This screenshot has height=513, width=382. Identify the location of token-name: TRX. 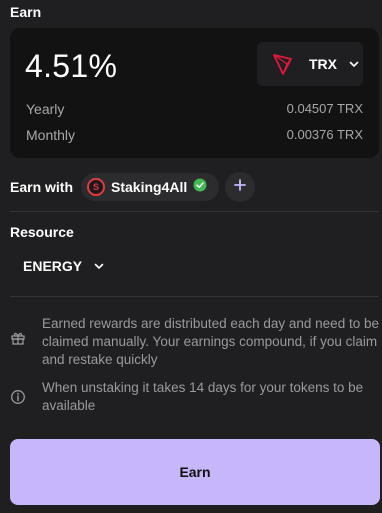
(323, 64).